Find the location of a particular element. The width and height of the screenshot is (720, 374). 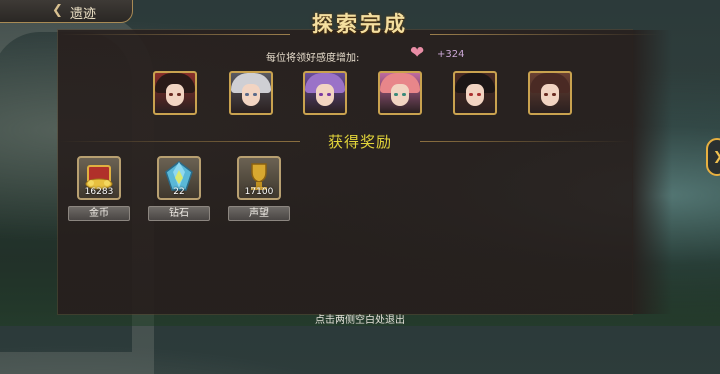

exit-hint: 点击两侧空白处退出 is located at coordinates (360, 320).